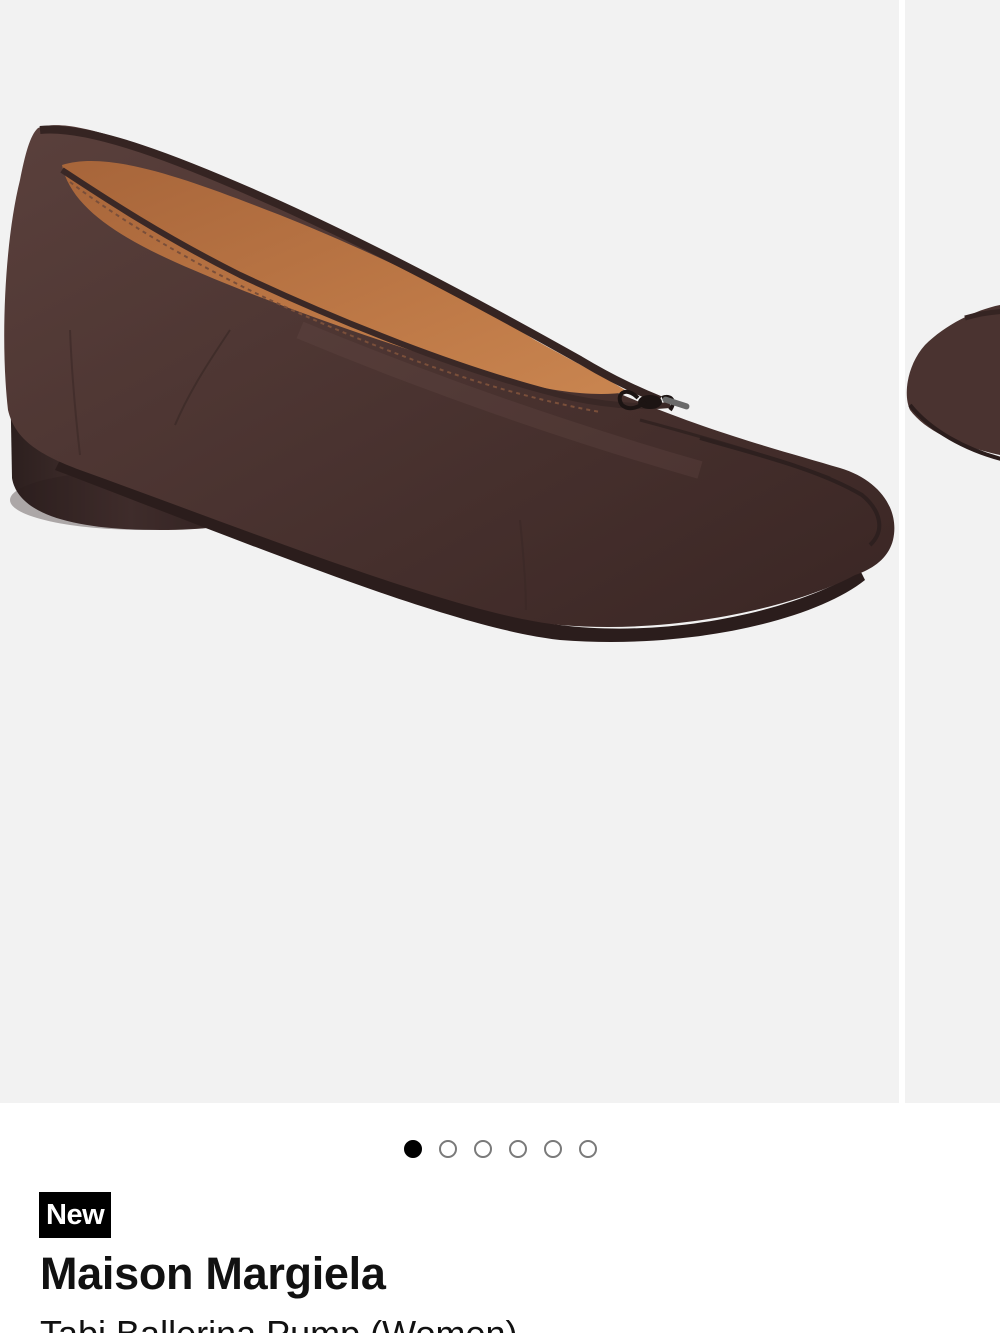 Image resolution: width=1000 pixels, height=1333 pixels. I want to click on carousel-pagination, so click(500, 1151).